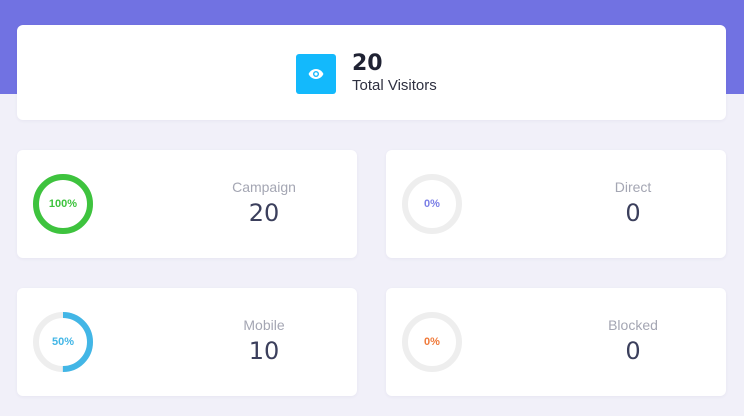  I want to click on eye-icon-tile, so click(316, 74).